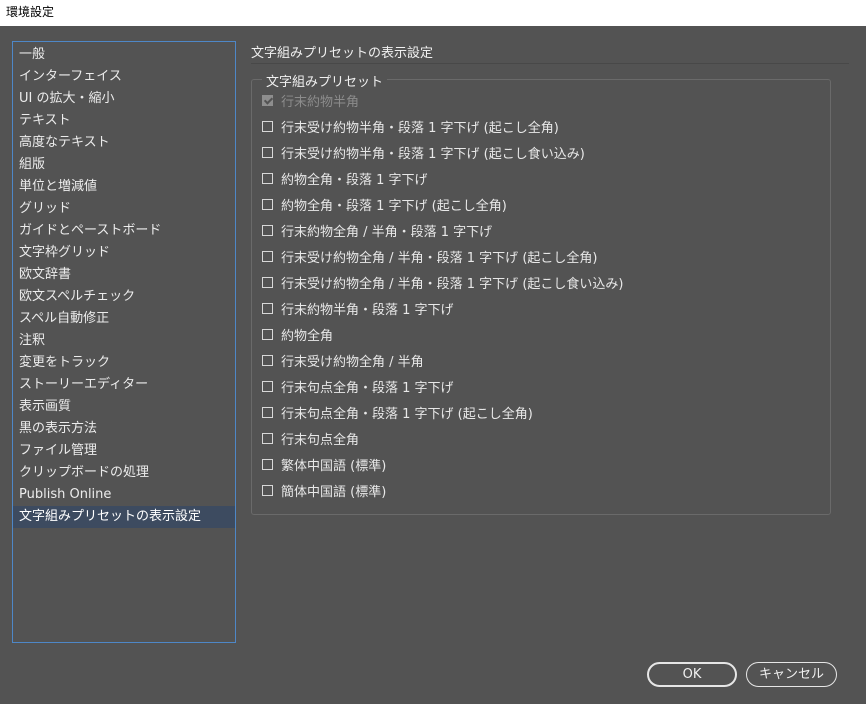 The image size is (866, 704). I want to click on sidebar-item-spelling: 欧文スペルチェック, so click(124, 297).